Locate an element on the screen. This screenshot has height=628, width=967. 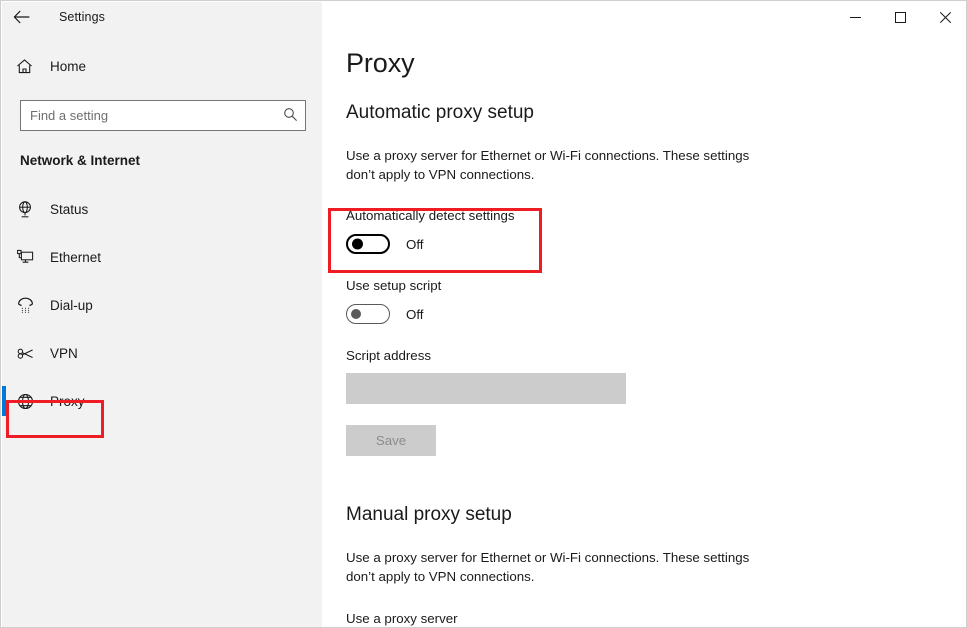
sidebar-nav-list: Status Ethernet Dial-up VPN Proxy is located at coordinates (162, 305).